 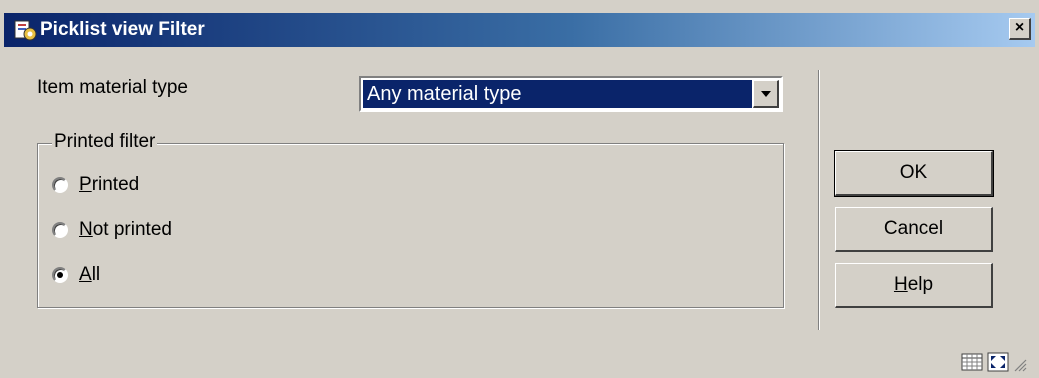 I want to click on dropdown-arrow-icon, so click(x=766, y=94).